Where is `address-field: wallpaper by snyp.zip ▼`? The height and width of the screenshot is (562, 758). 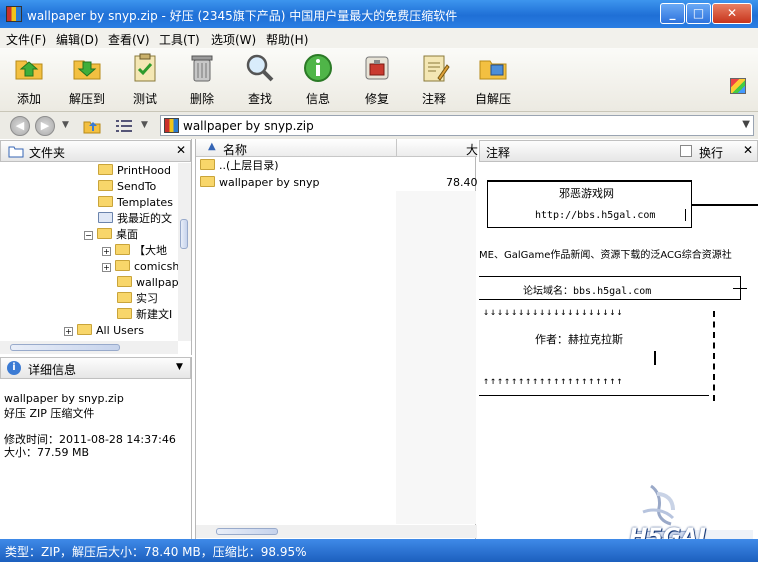 address-field: wallpaper by snyp.zip ▼ is located at coordinates (457, 125).